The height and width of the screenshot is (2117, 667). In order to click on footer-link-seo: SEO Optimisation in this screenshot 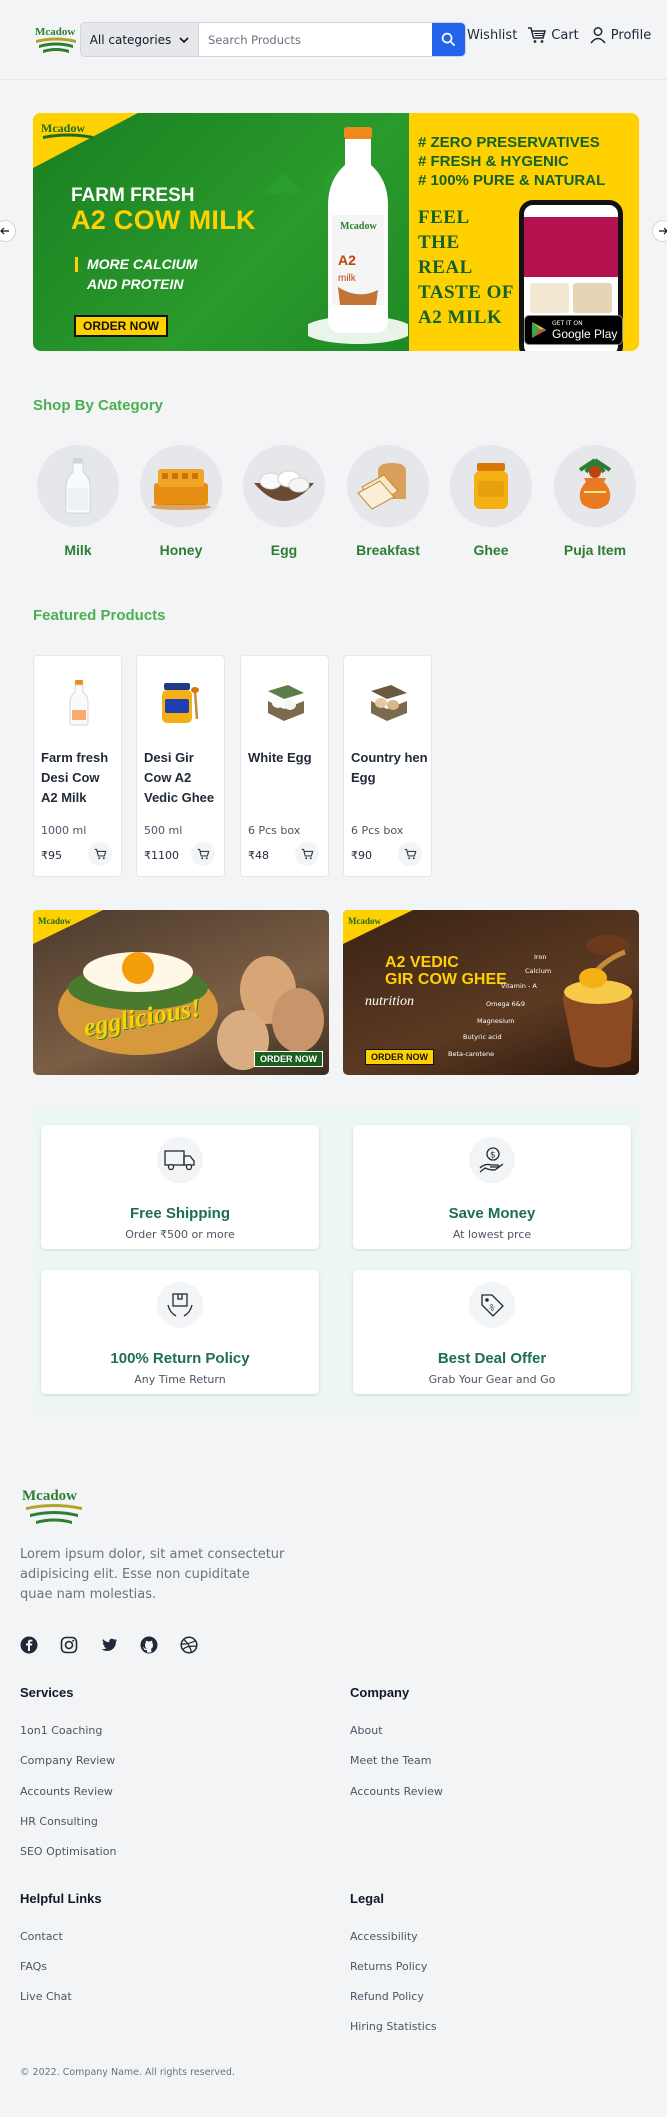, I will do `click(68, 1851)`.